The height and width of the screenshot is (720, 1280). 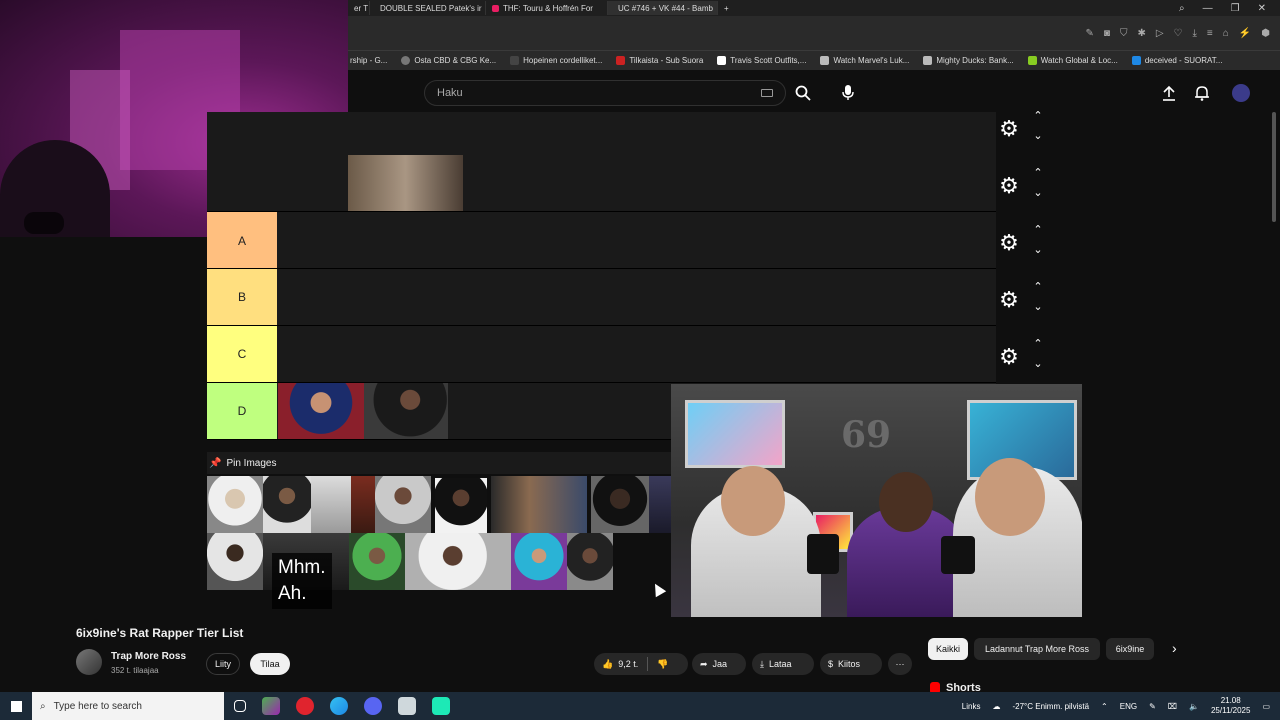 What do you see at coordinates (1128, 706) in the screenshot?
I see `language-indicator: ENG` at bounding box center [1128, 706].